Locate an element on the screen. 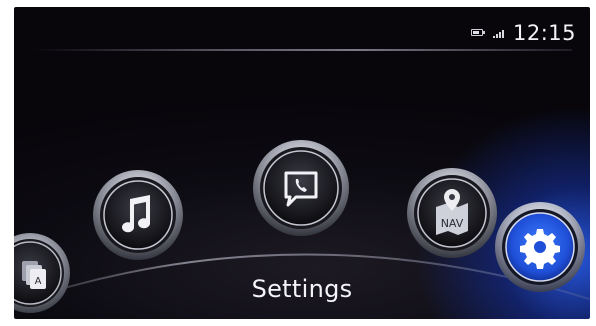  status-bar: 12:15 is located at coordinates (523, 33).